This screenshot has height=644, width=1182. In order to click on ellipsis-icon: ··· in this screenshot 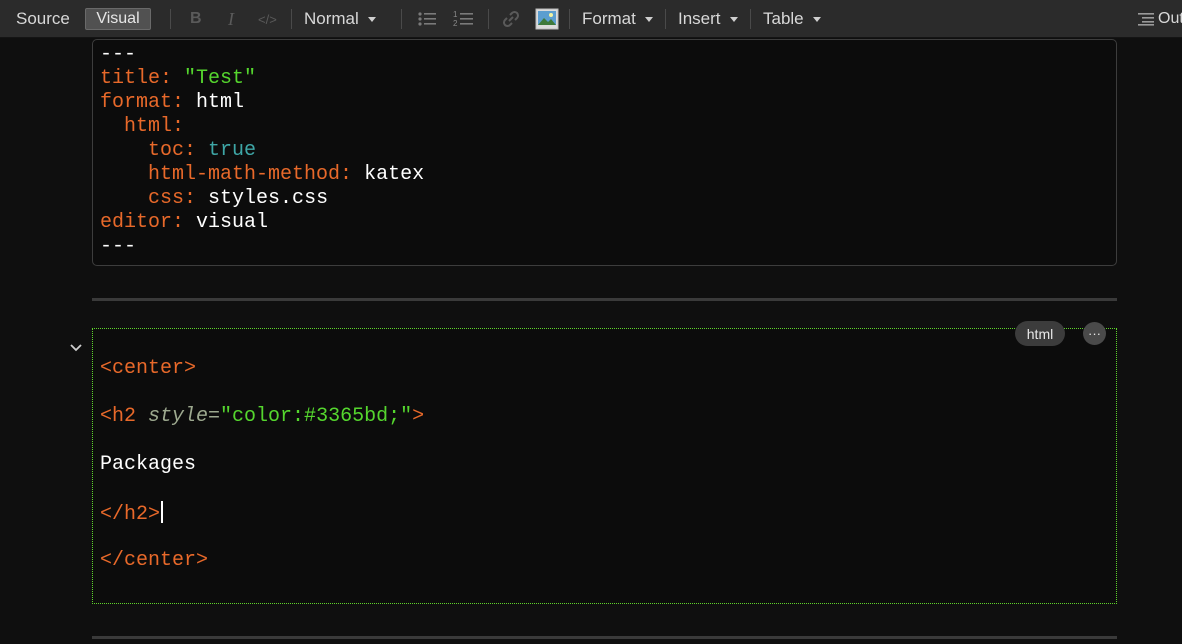, I will do `click(1094, 333)`.